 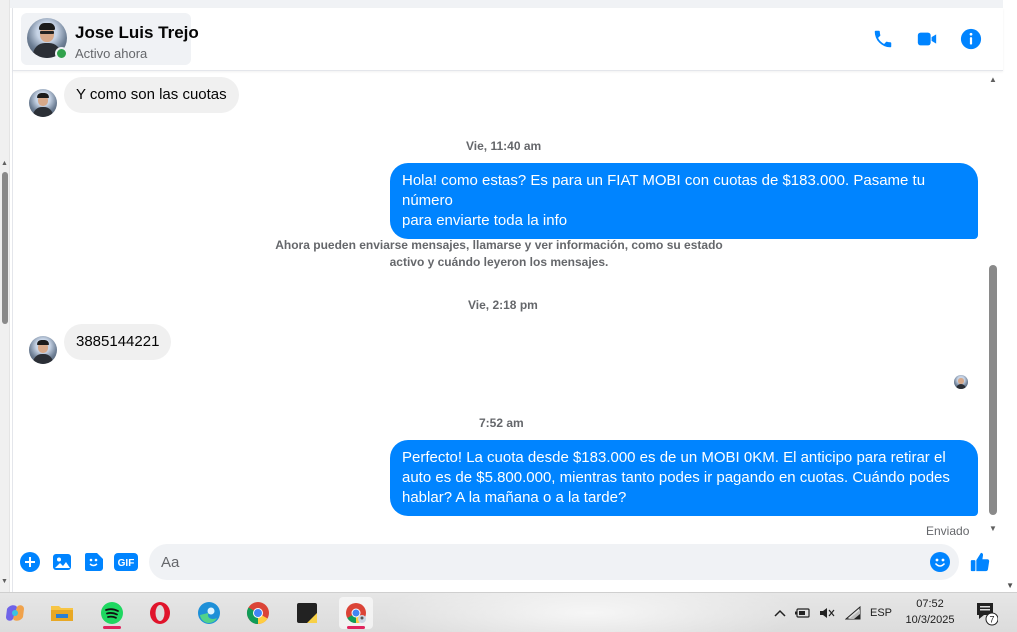 What do you see at coordinates (111, 53) in the screenshot?
I see `contact-status: Activo ahora` at bounding box center [111, 53].